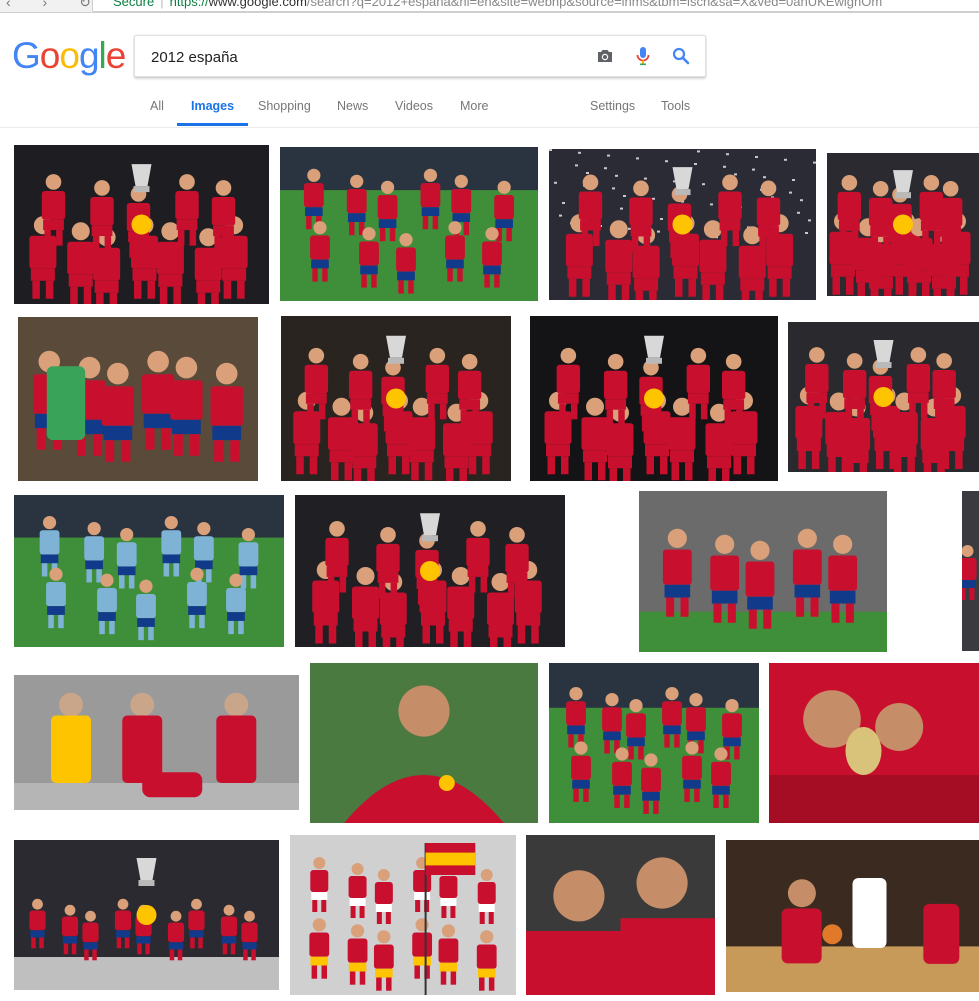  Describe the element at coordinates (116, 55) in the screenshot. I see `logo-letter: e` at that location.